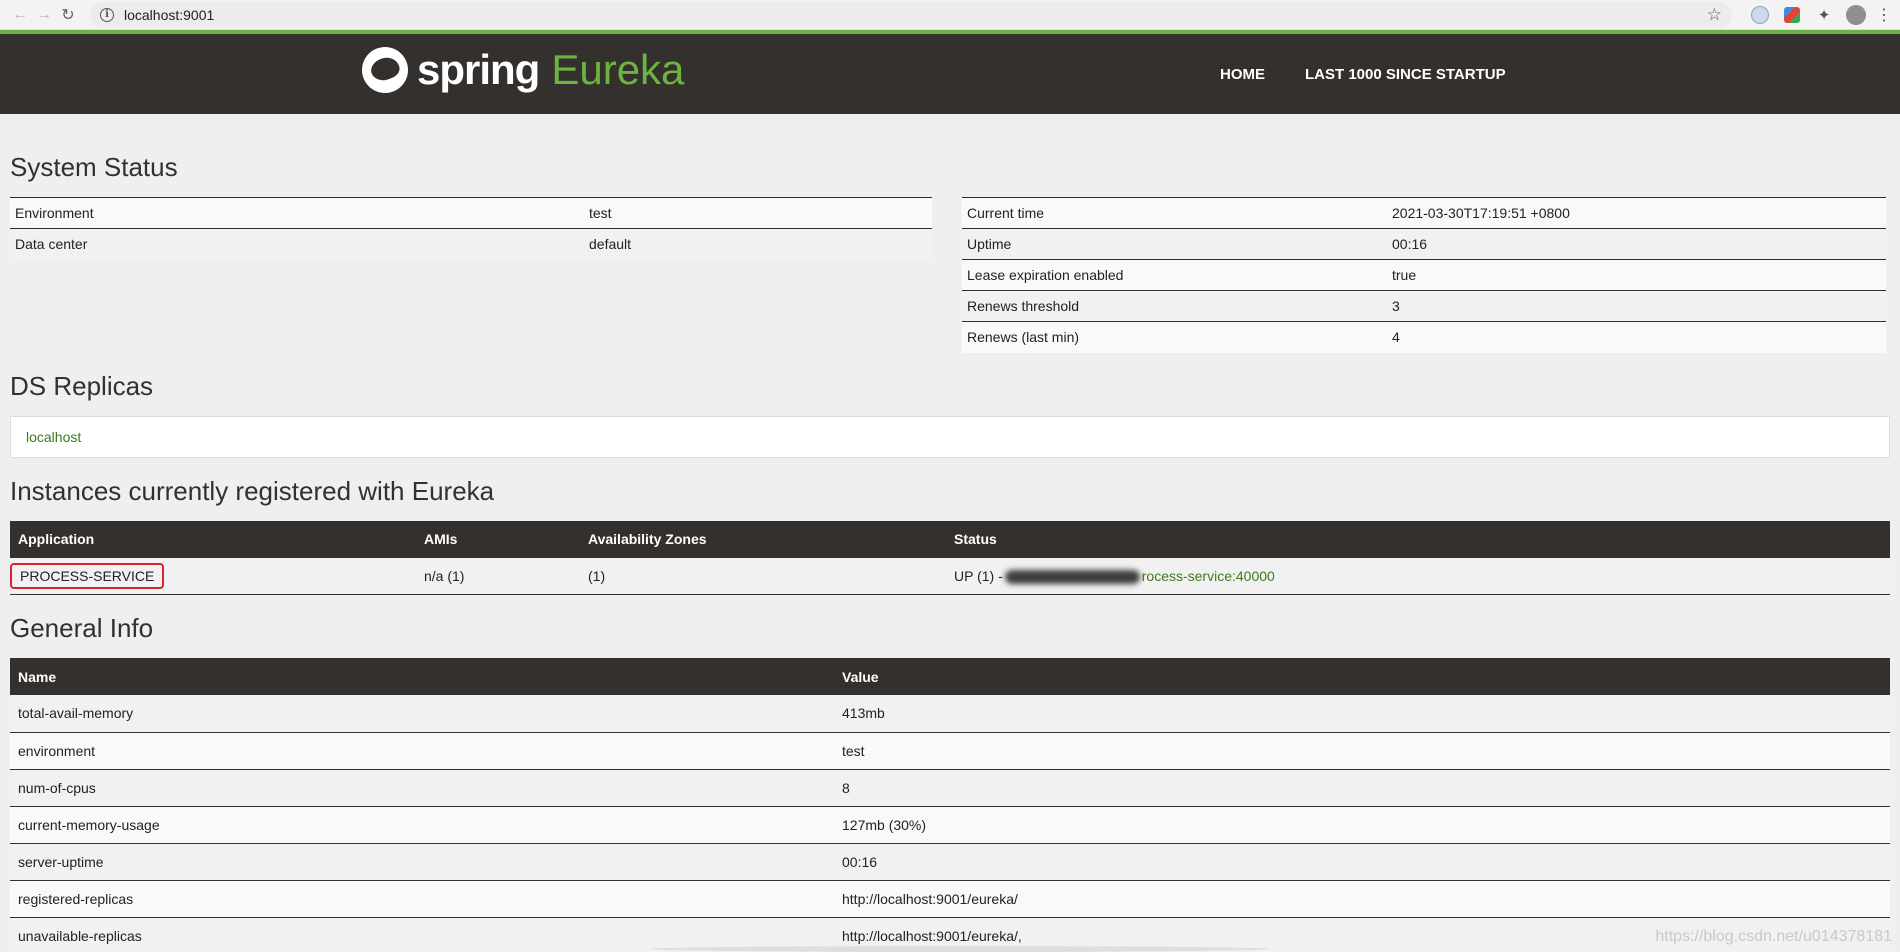  I want to click on info-name: environment, so click(422, 751).